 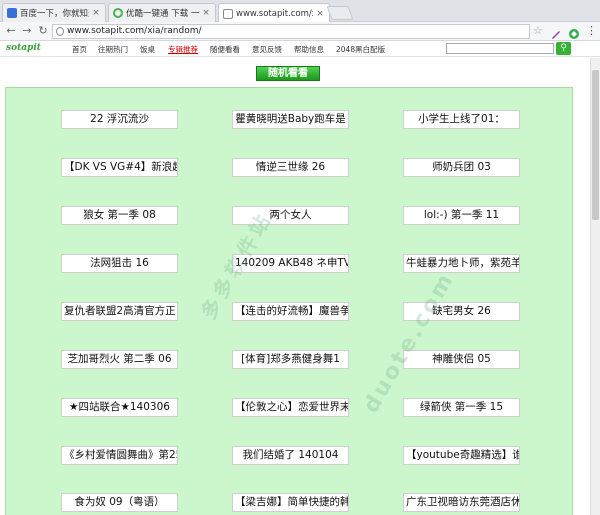 I want to click on video-link: 芝加哥烈火 第二季 06, so click(x=119, y=359).